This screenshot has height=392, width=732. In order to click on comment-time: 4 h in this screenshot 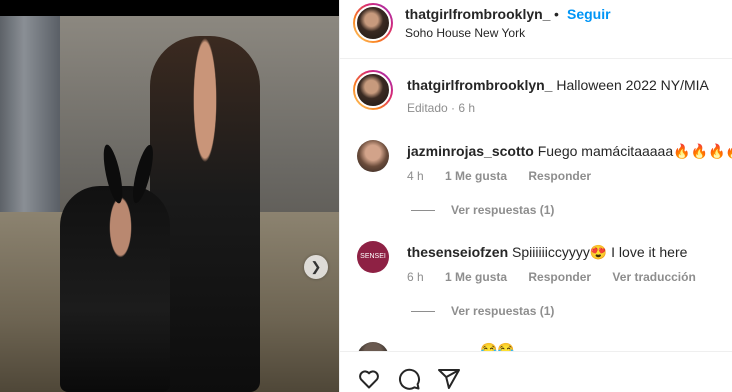, I will do `click(415, 176)`.